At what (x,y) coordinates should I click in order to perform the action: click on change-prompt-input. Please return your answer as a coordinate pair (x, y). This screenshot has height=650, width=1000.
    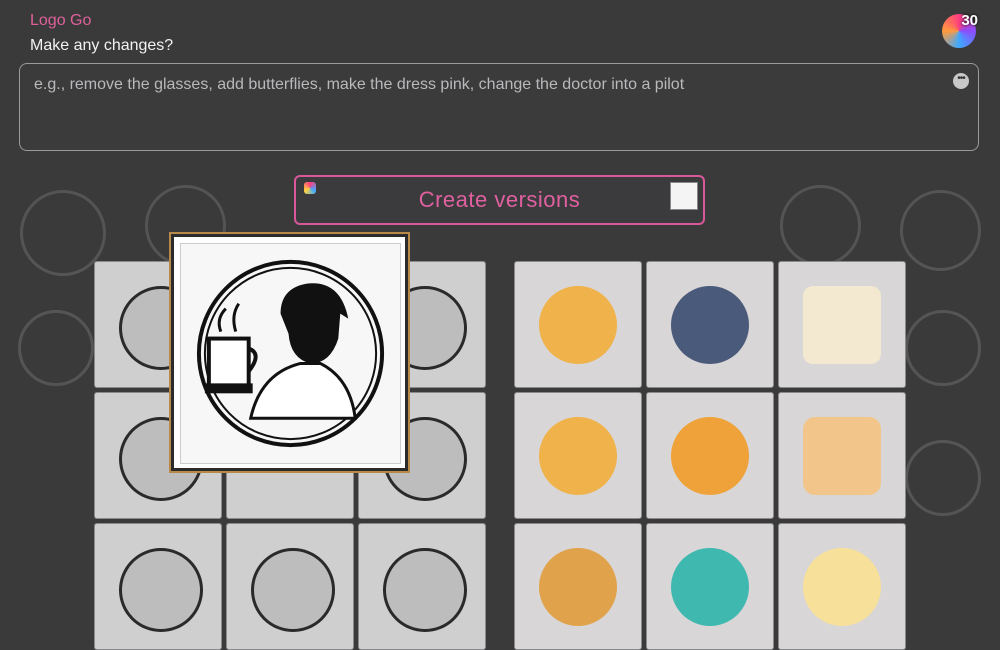
    Looking at the image, I should click on (484, 108).